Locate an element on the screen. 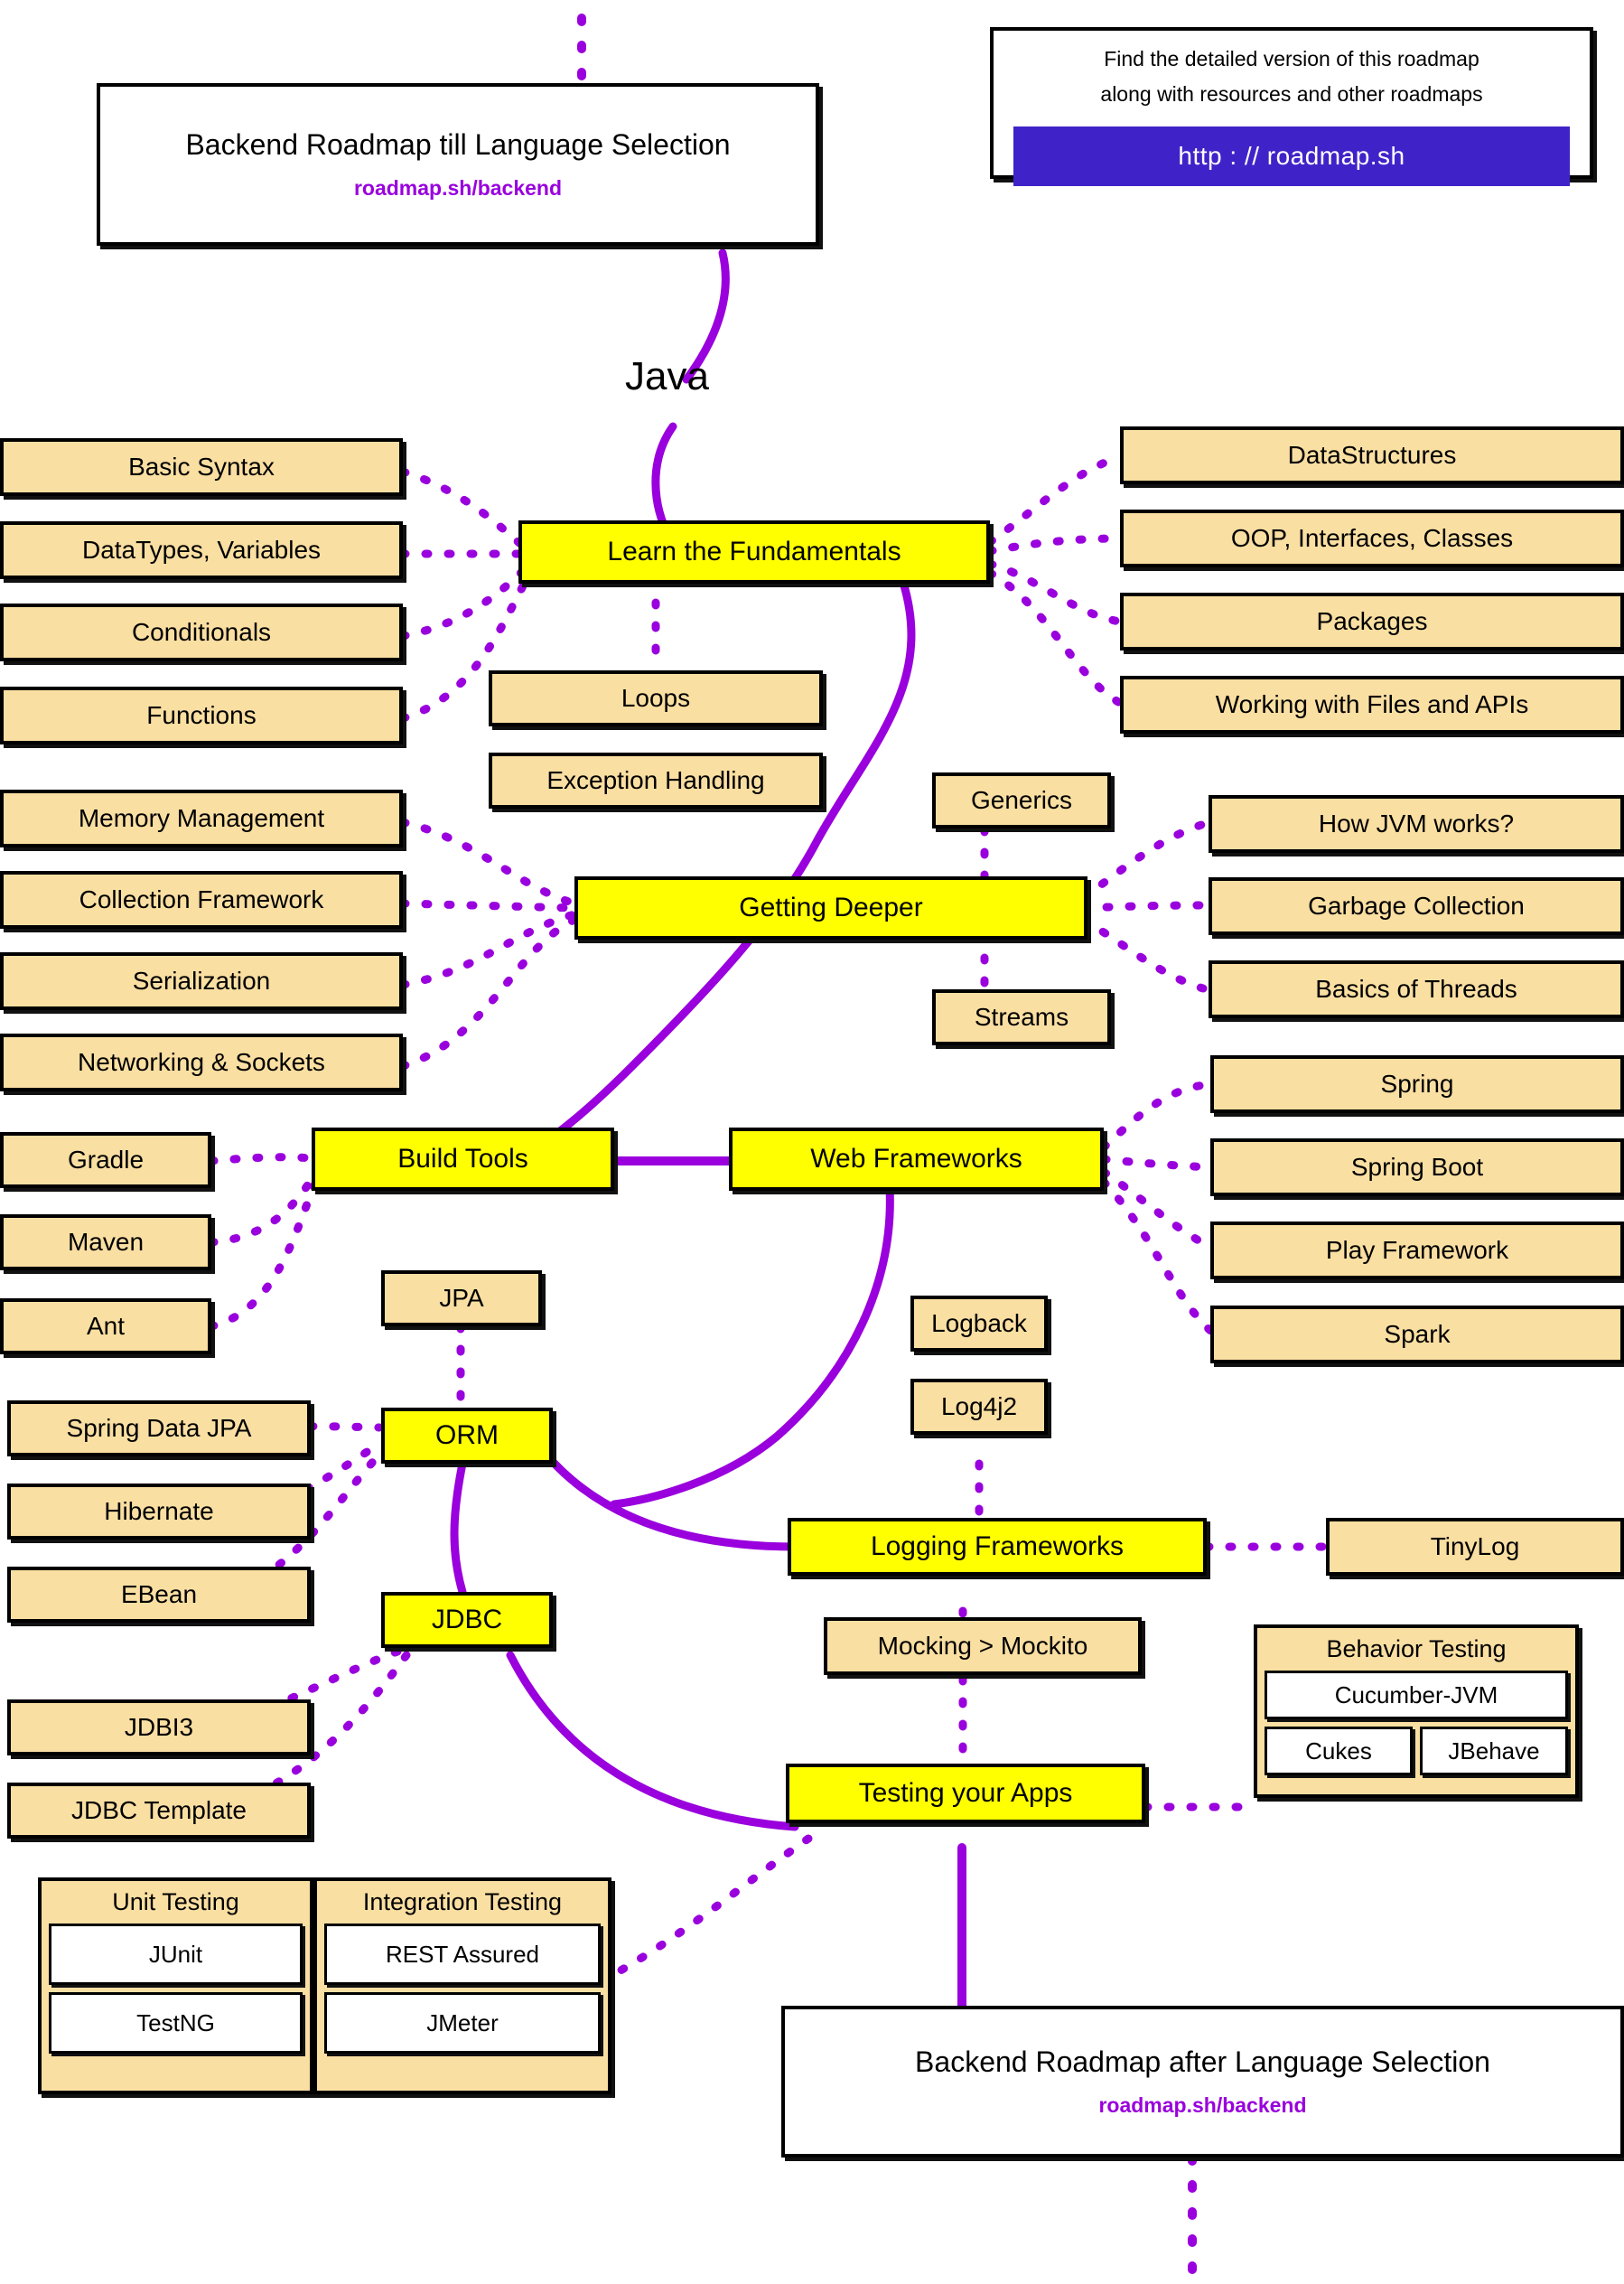 Image resolution: width=1624 pixels, height=2284 pixels. subtopic-spring: Spring is located at coordinates (1417, 1084).